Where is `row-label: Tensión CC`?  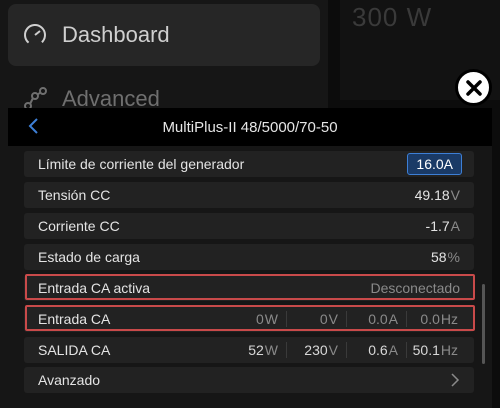
row-label: Tensión CC is located at coordinates (74, 195).